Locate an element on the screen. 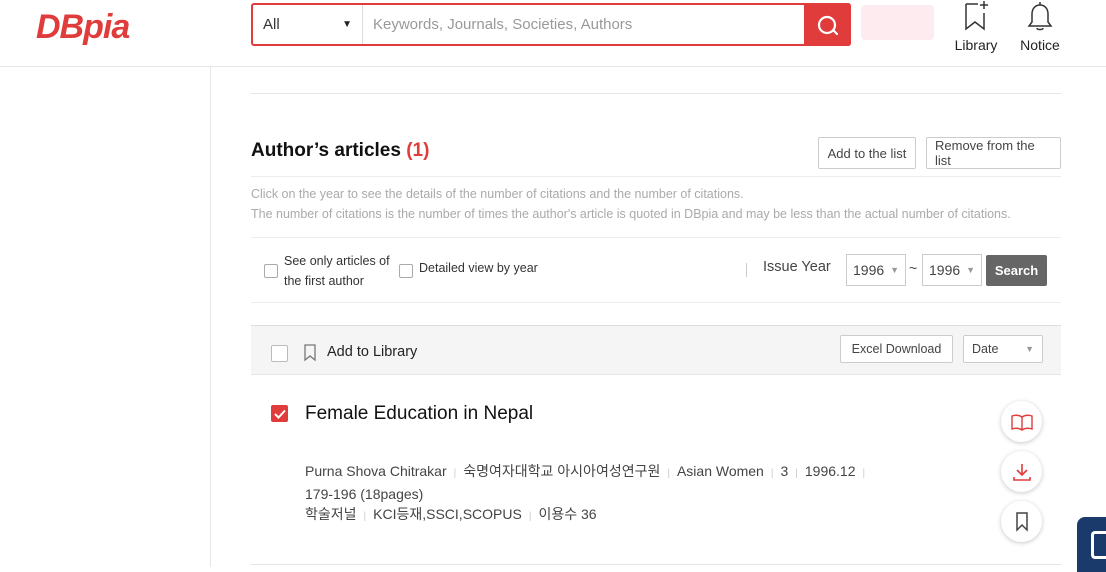 The image size is (1106, 572). promo-button is located at coordinates (897, 22).